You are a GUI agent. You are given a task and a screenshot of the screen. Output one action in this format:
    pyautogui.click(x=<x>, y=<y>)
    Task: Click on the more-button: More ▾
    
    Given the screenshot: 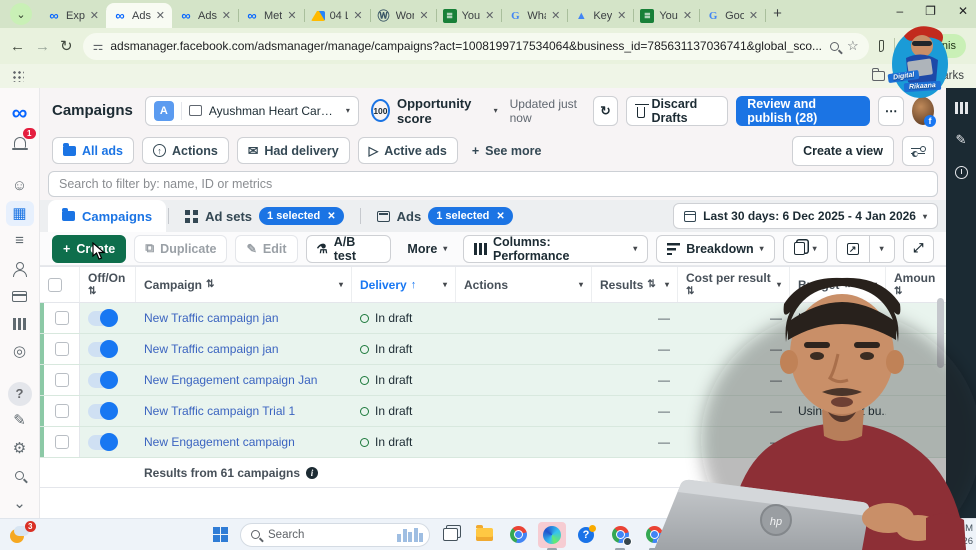 What is the action you would take?
    pyautogui.click(x=427, y=249)
    